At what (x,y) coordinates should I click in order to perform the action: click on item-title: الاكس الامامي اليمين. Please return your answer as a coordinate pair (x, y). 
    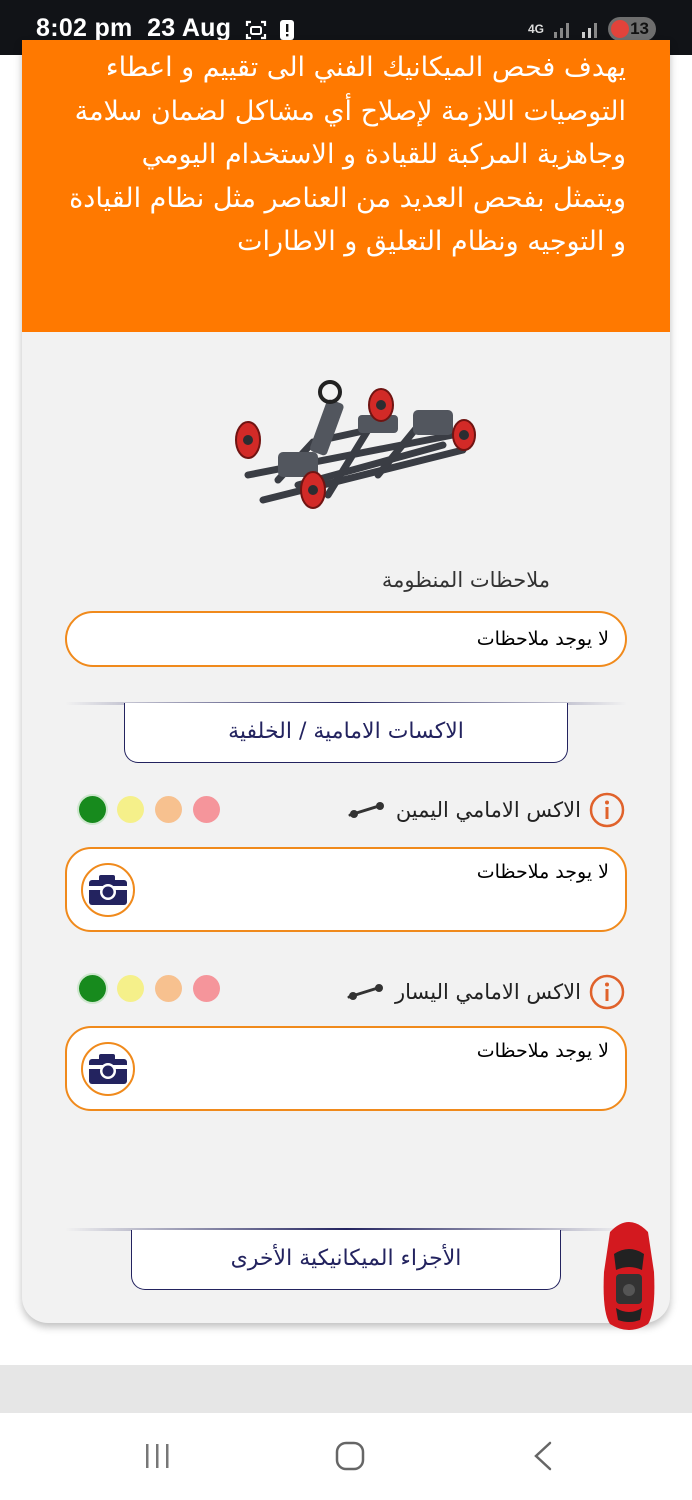
    Looking at the image, I should click on (488, 810).